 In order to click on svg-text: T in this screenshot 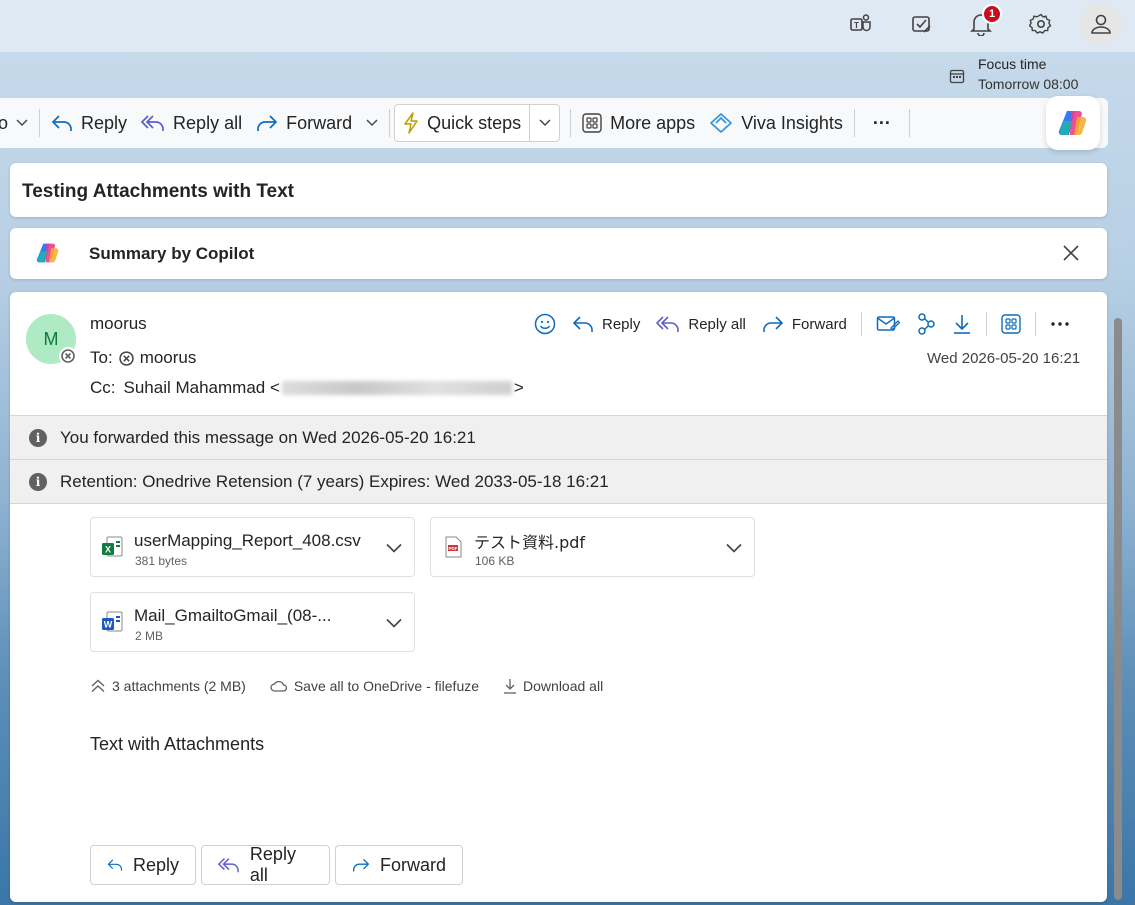, I will do `click(856, 25)`.